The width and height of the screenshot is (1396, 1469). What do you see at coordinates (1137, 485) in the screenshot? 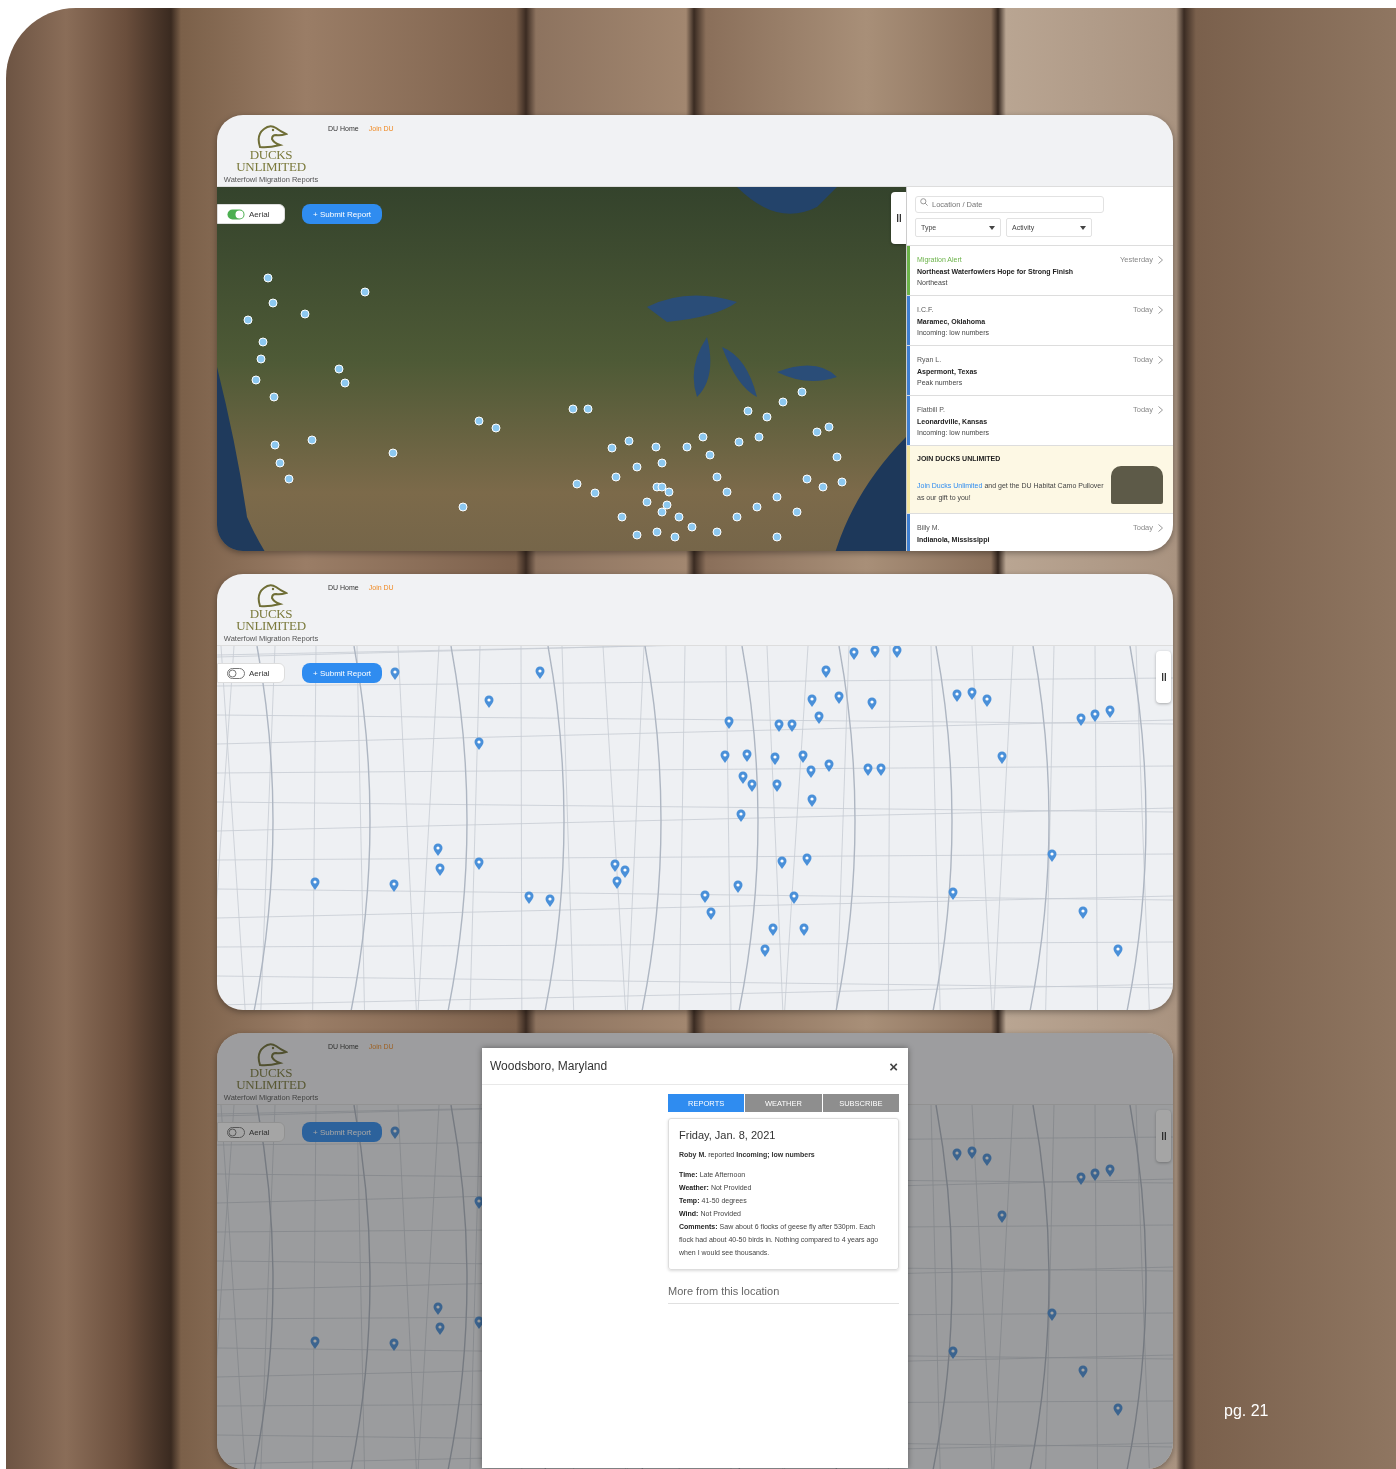
I see `pullover-photo-placeholder` at bounding box center [1137, 485].